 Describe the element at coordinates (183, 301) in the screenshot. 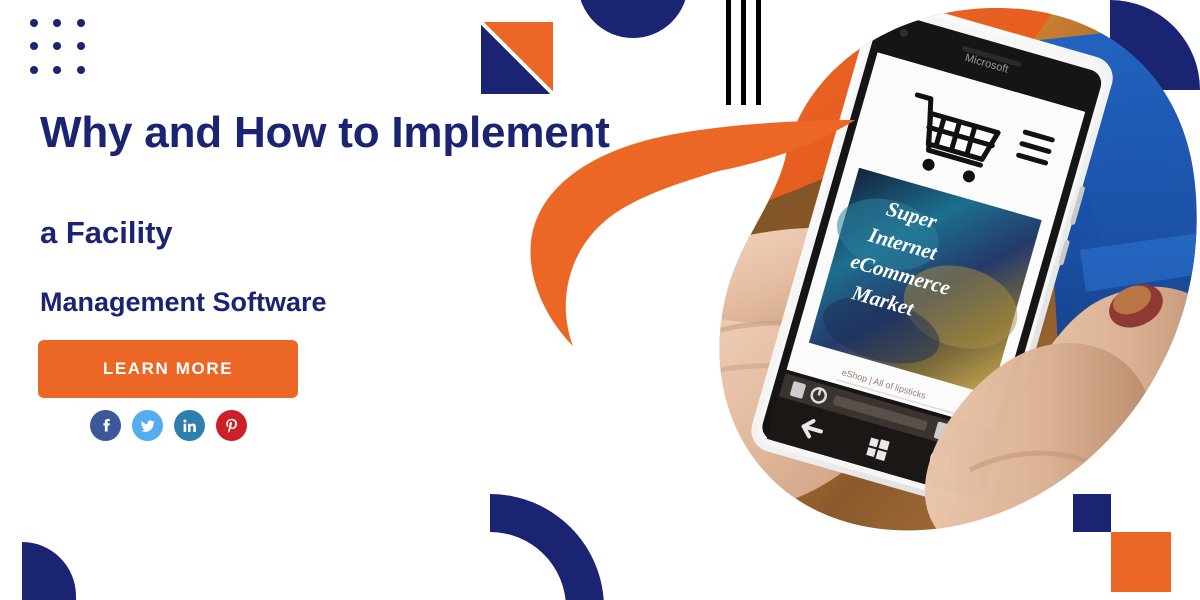

I see `headline-line-3: Management Software` at that location.